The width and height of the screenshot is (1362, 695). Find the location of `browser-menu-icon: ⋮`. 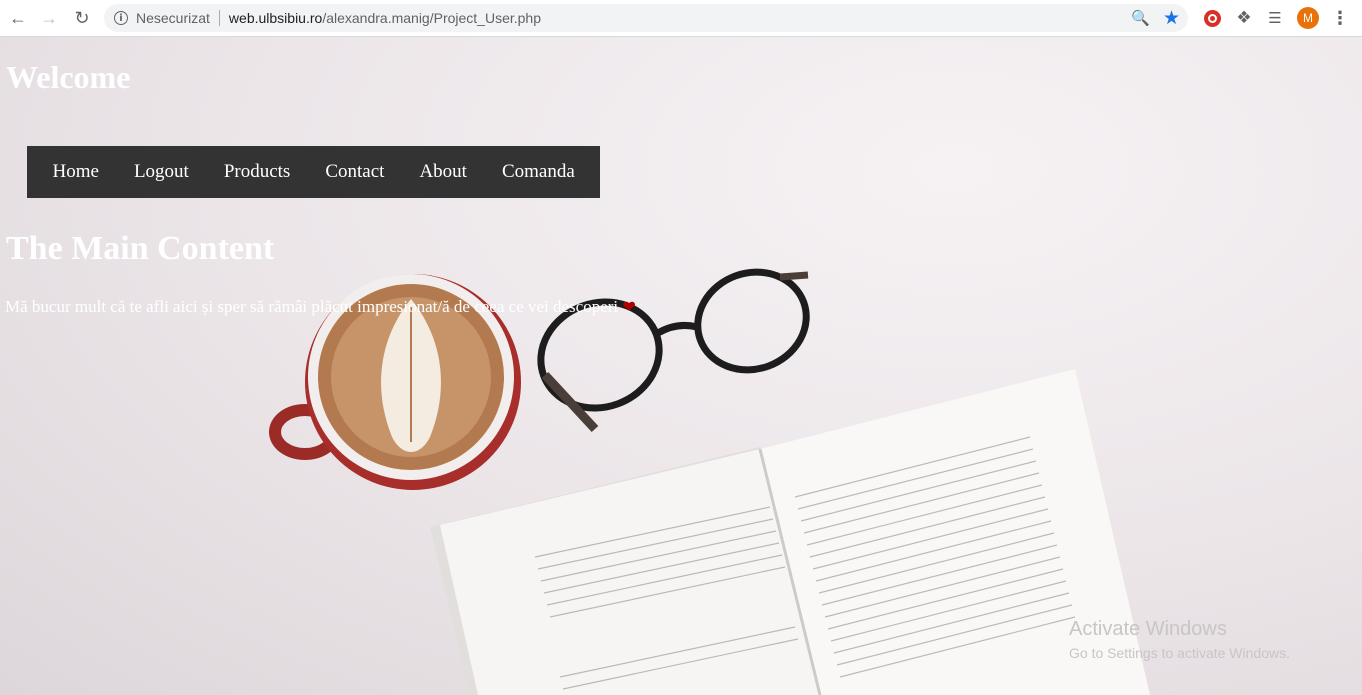

browser-menu-icon: ⋮ is located at coordinates (1340, 18).